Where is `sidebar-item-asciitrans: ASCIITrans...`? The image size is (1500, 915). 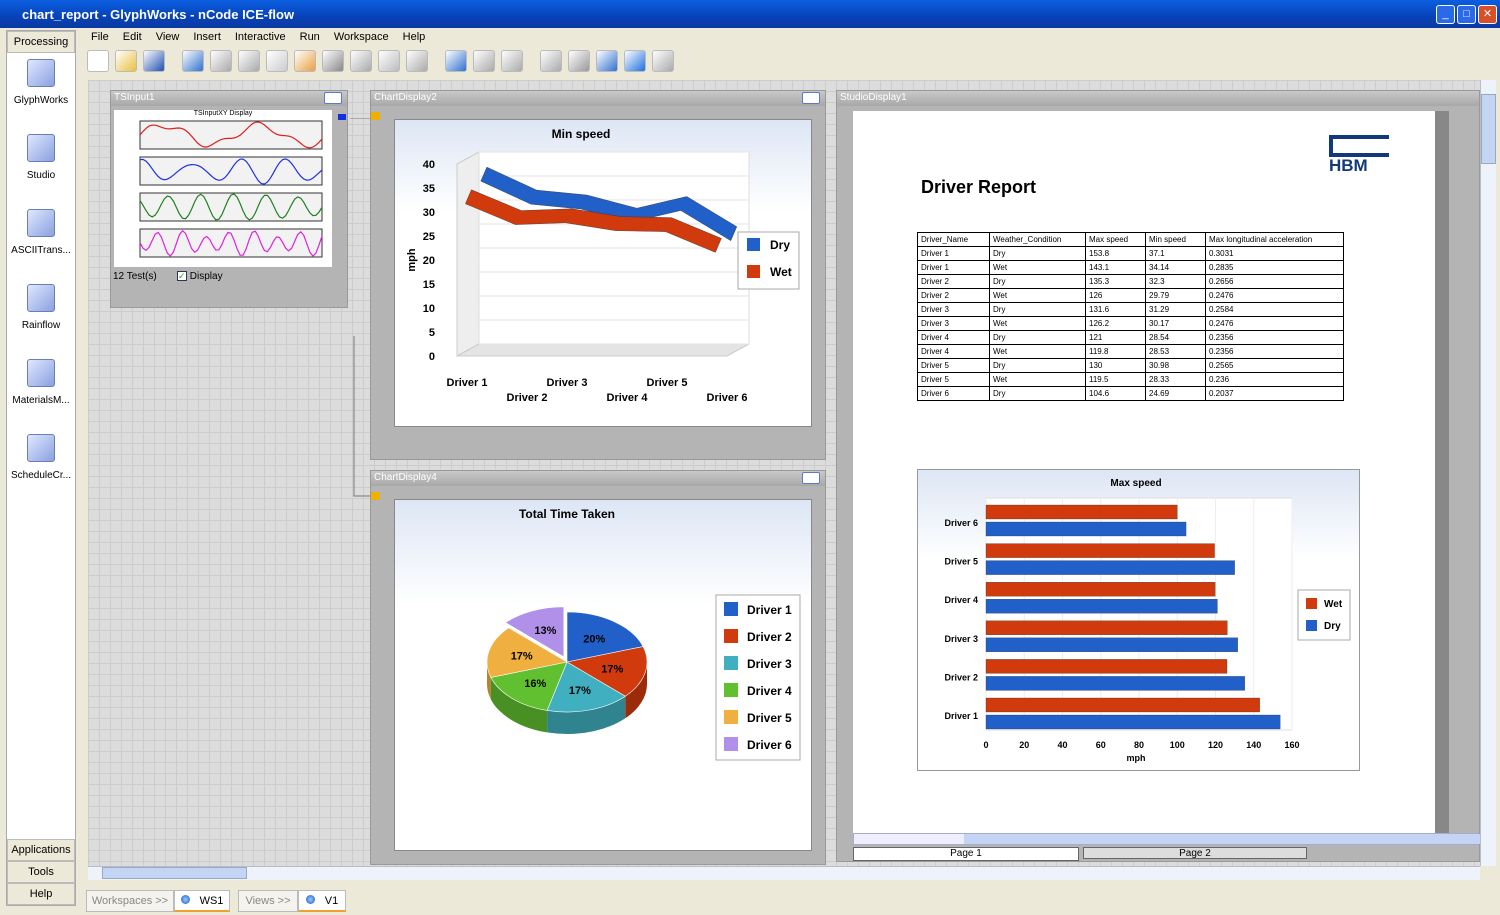 sidebar-item-asciitrans: ASCIITrans... is located at coordinates (41, 243).